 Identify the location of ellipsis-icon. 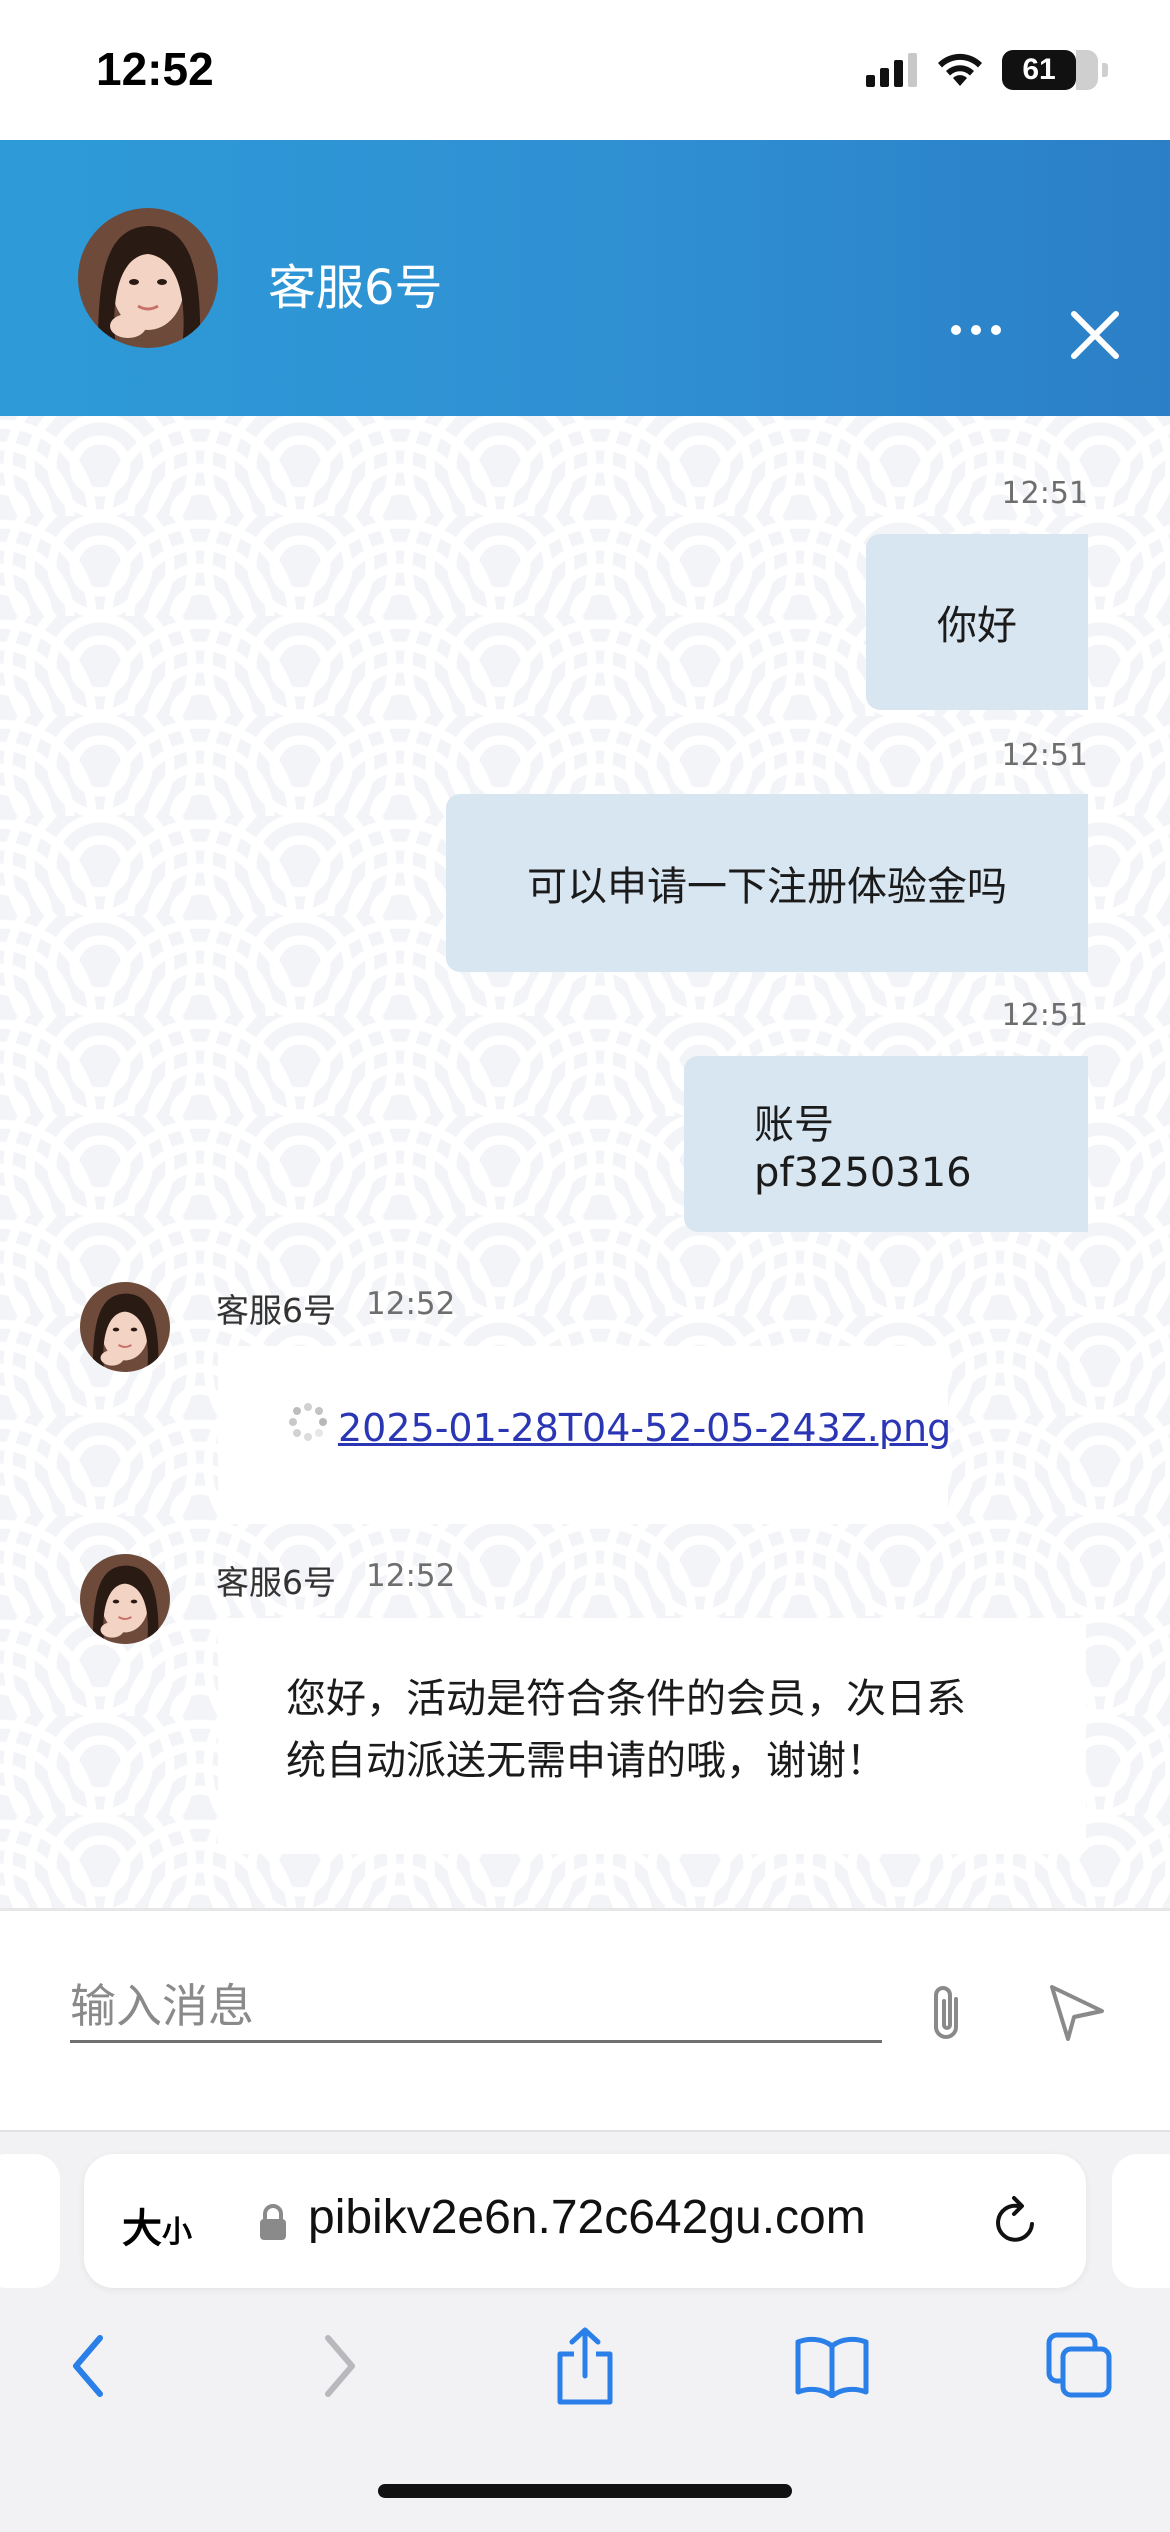
(976, 330).